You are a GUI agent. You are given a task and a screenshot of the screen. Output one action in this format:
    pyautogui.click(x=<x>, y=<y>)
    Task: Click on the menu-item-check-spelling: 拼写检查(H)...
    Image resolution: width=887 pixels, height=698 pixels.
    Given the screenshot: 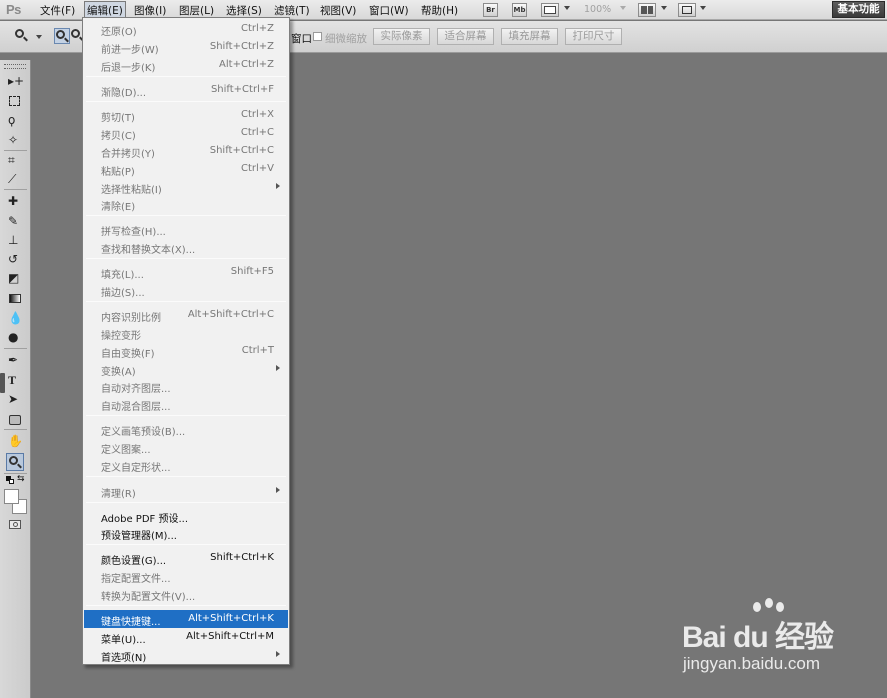 What is the action you would take?
    pyautogui.click(x=186, y=229)
    